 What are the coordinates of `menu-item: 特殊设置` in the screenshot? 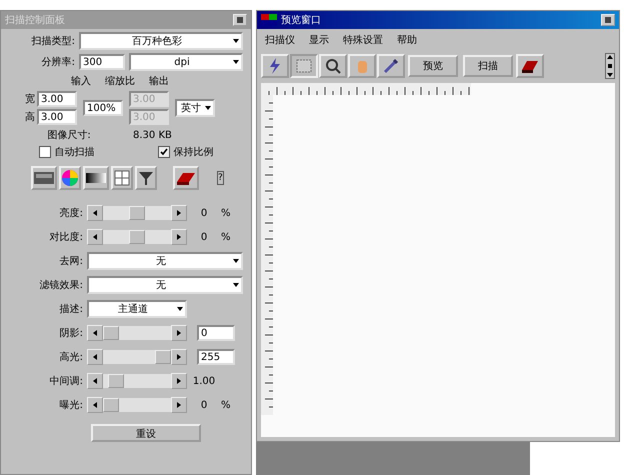 It's located at (363, 40).